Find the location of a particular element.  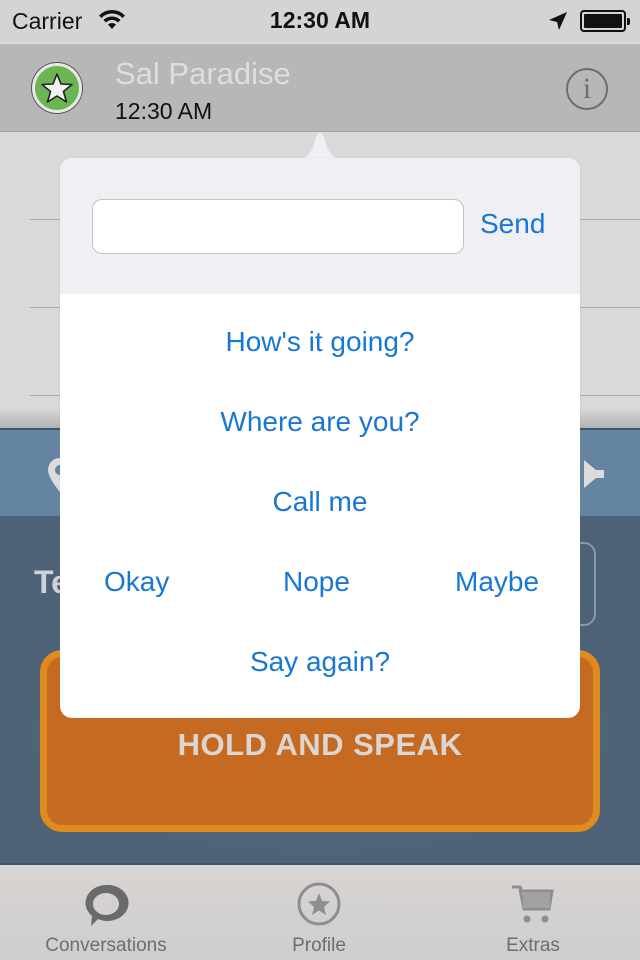

speaker-icon is located at coordinates (594, 473).